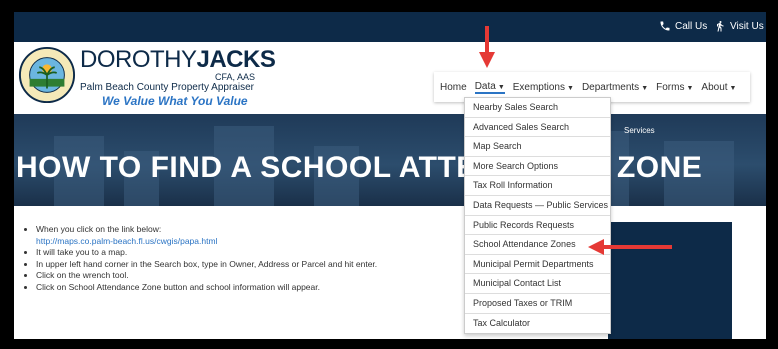 The image size is (778, 349). Describe the element at coordinates (47, 75) in the screenshot. I see `county-seal-logo` at that location.